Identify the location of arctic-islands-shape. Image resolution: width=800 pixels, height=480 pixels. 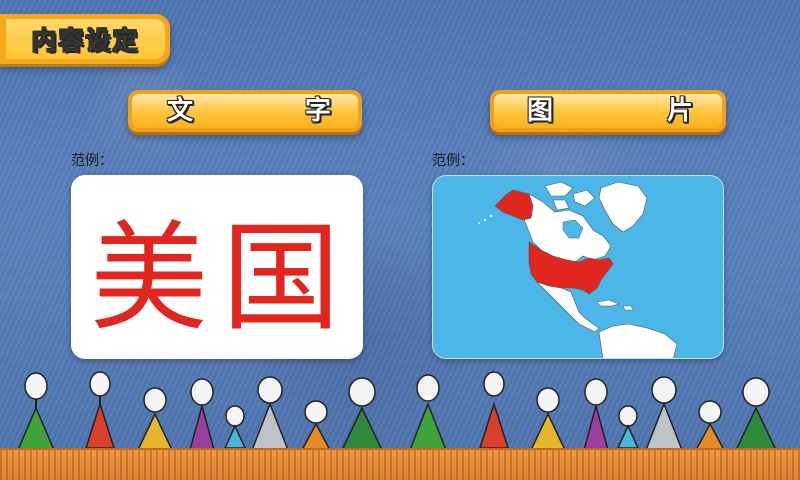
(570, 196).